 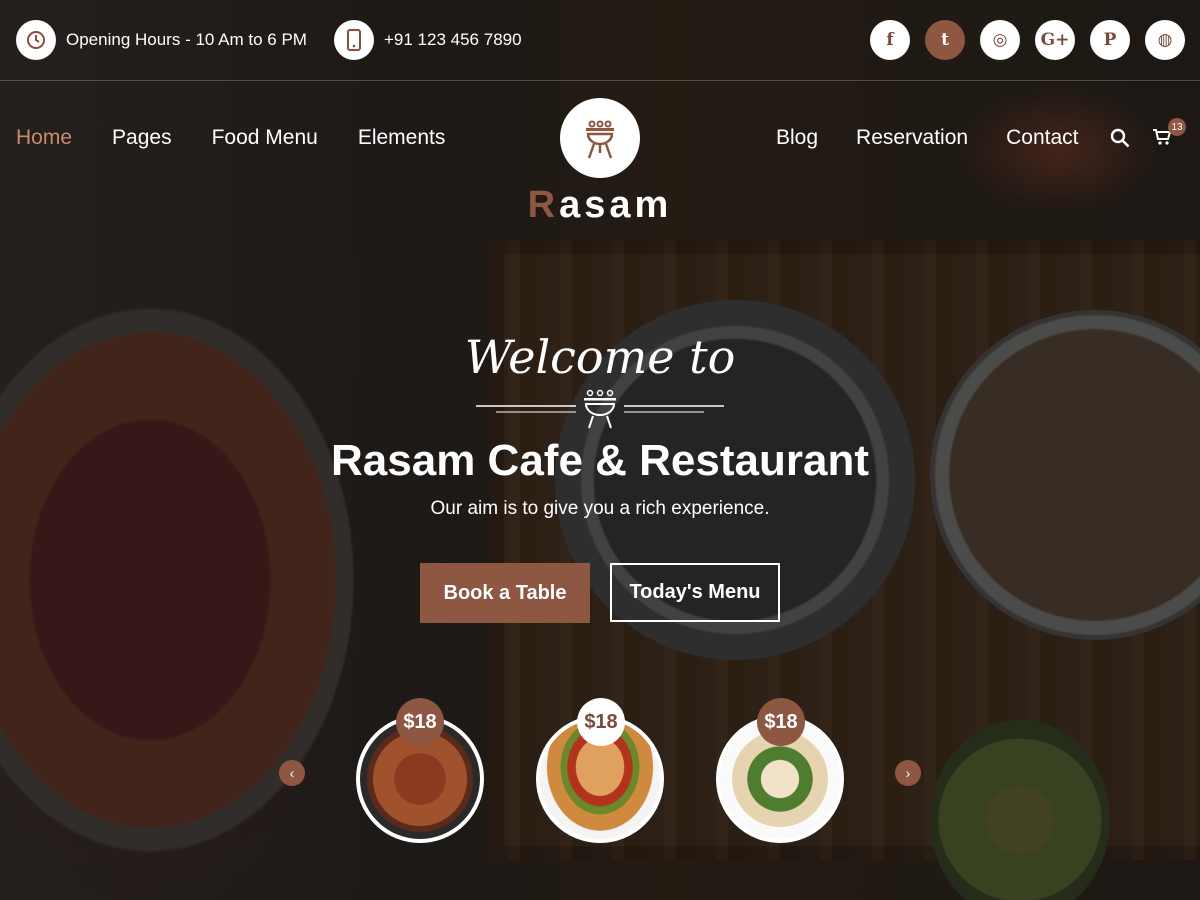 What do you see at coordinates (543, 205) in the screenshot?
I see `logo-first-letter: R` at bounding box center [543, 205].